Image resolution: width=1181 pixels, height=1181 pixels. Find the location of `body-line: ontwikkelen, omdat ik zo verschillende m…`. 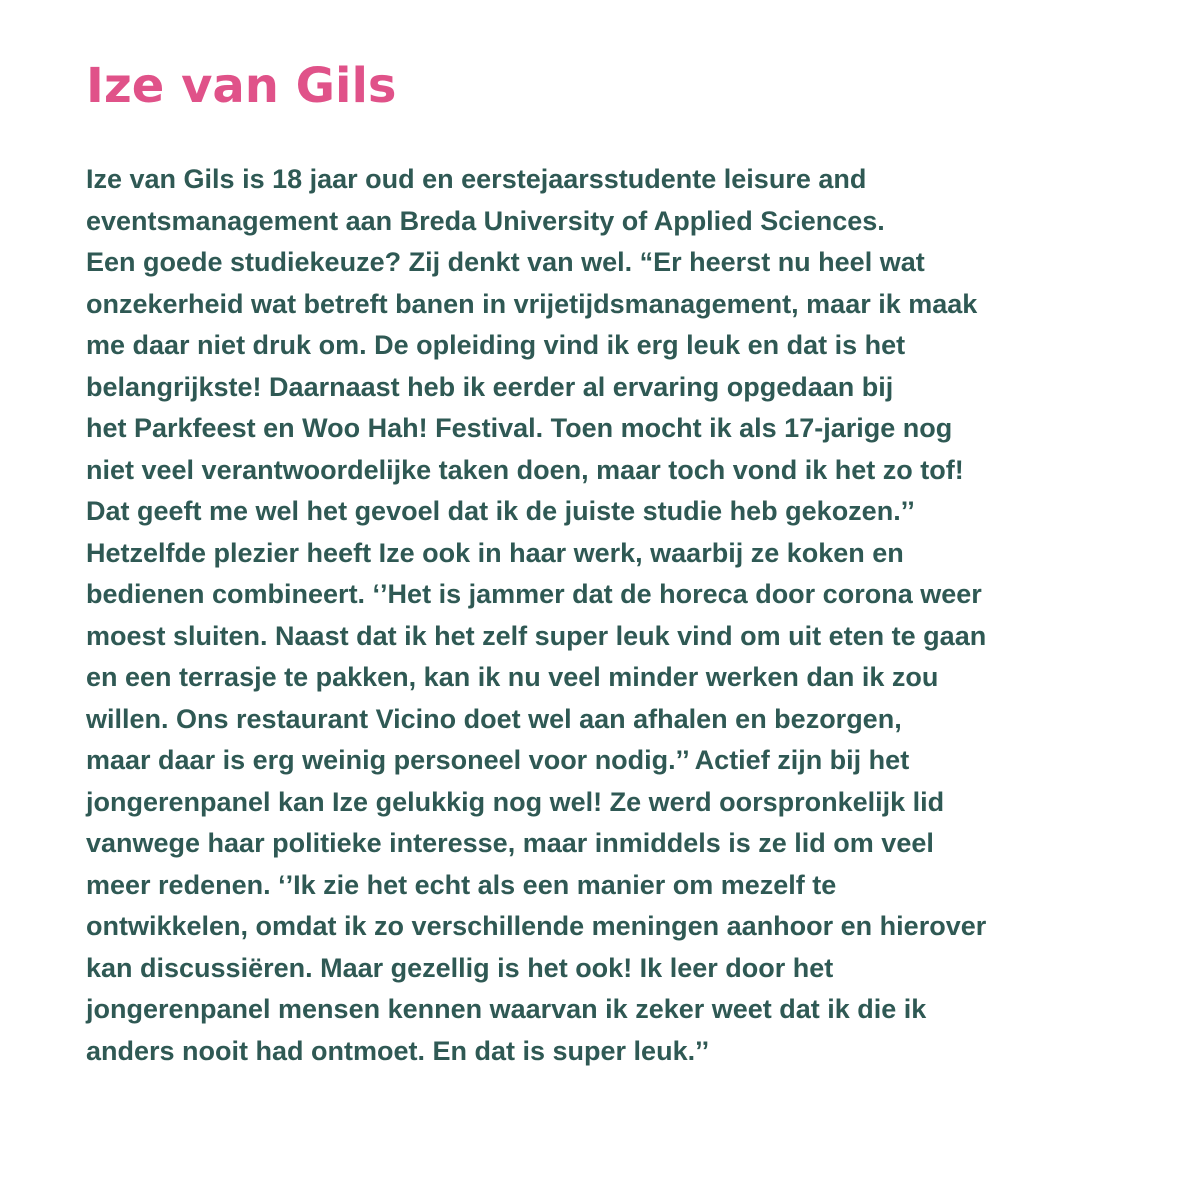

body-line: ontwikkelen, omdat ik zo verschillende m… is located at coordinates (536, 926).